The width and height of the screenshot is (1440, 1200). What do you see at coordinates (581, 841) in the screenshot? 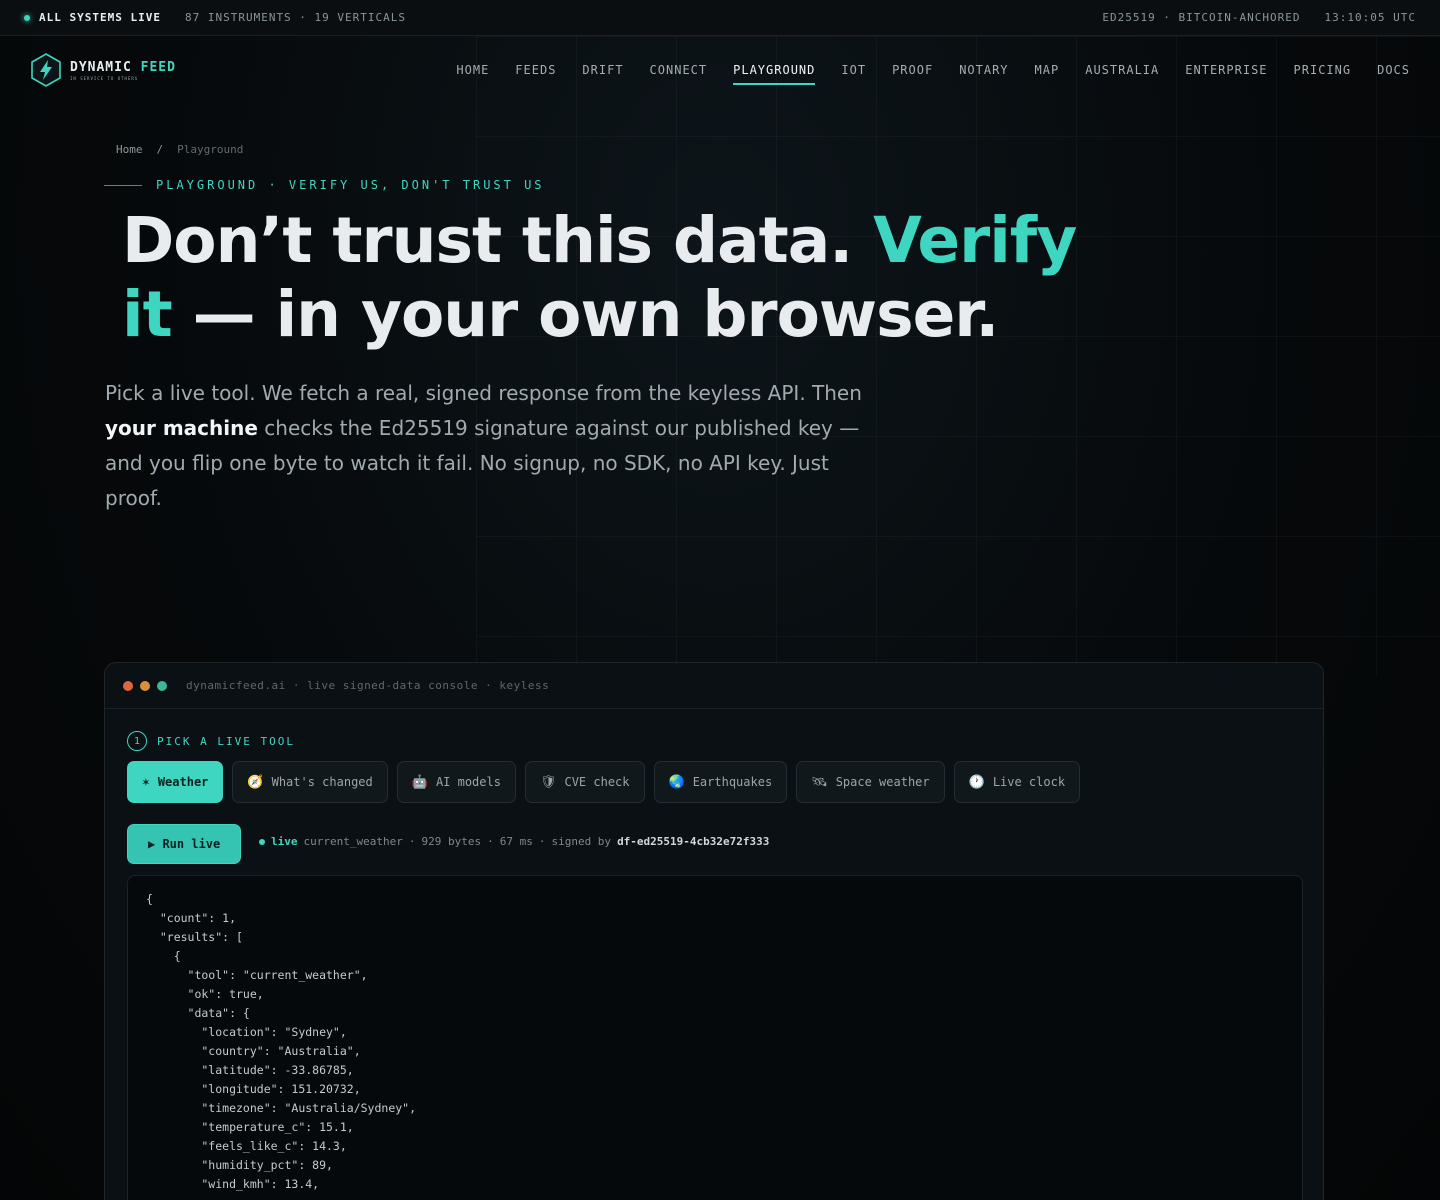
I see `meta-signed-by: signed by` at bounding box center [581, 841].